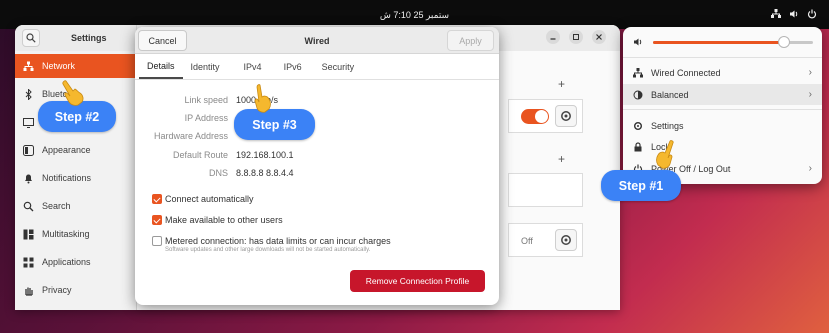 The width and height of the screenshot is (829, 333). Describe the element at coordinates (206, 118) in the screenshot. I see `detail-key: IP Address` at that location.